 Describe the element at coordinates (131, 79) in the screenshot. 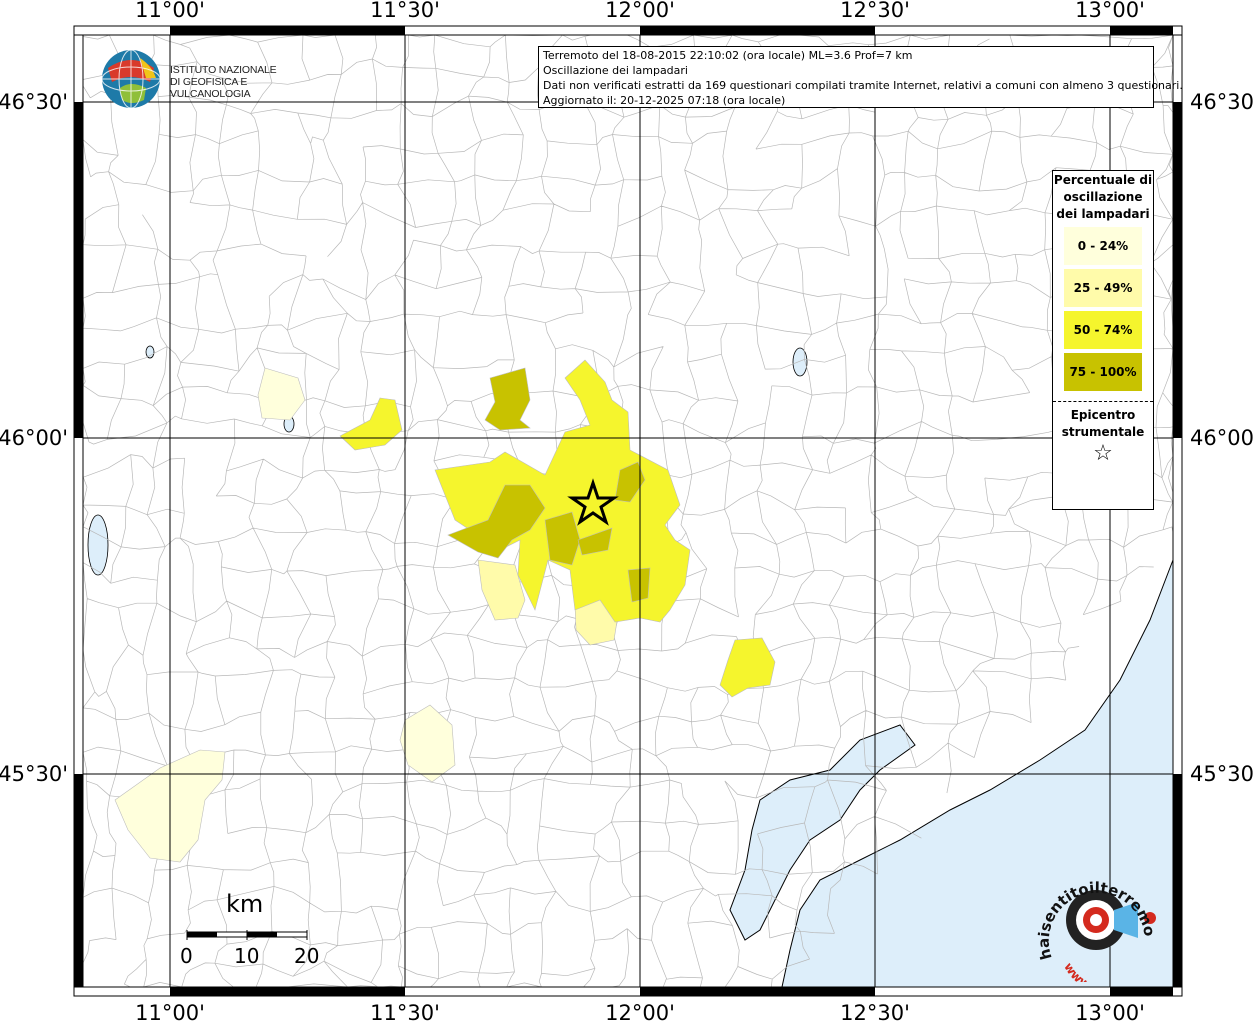

I see `globe-icon` at that location.